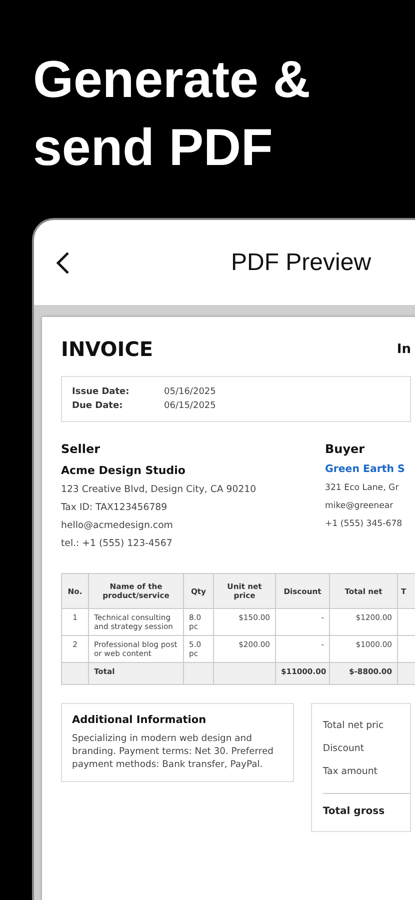 Image resolution: width=415 pixels, height=900 pixels. What do you see at coordinates (364, 524) in the screenshot?
I see `buyer-detail: +1 (555) 345-678` at bounding box center [364, 524].